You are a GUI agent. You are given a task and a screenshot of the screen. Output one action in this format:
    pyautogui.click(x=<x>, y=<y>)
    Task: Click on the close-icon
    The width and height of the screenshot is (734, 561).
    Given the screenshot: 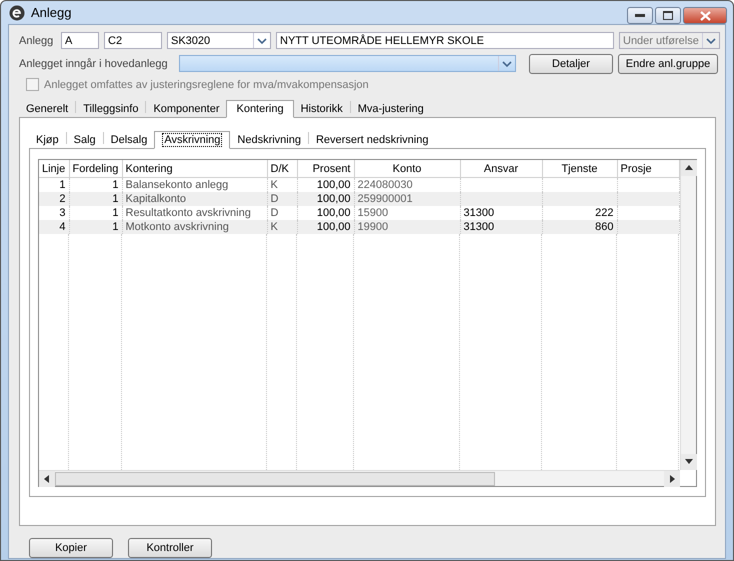 What is the action you would take?
    pyautogui.click(x=705, y=15)
    